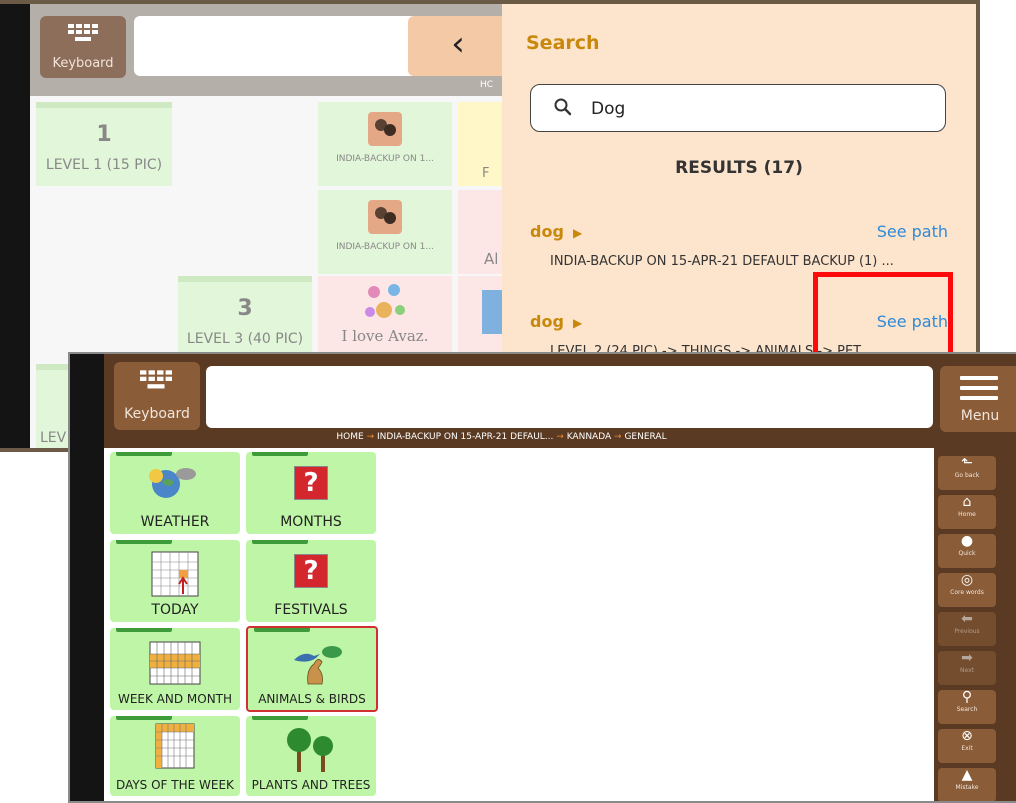 The height and width of the screenshot is (803, 1016). Describe the element at coordinates (967, 775) in the screenshot. I see `mistake-icon: ▲` at that location.